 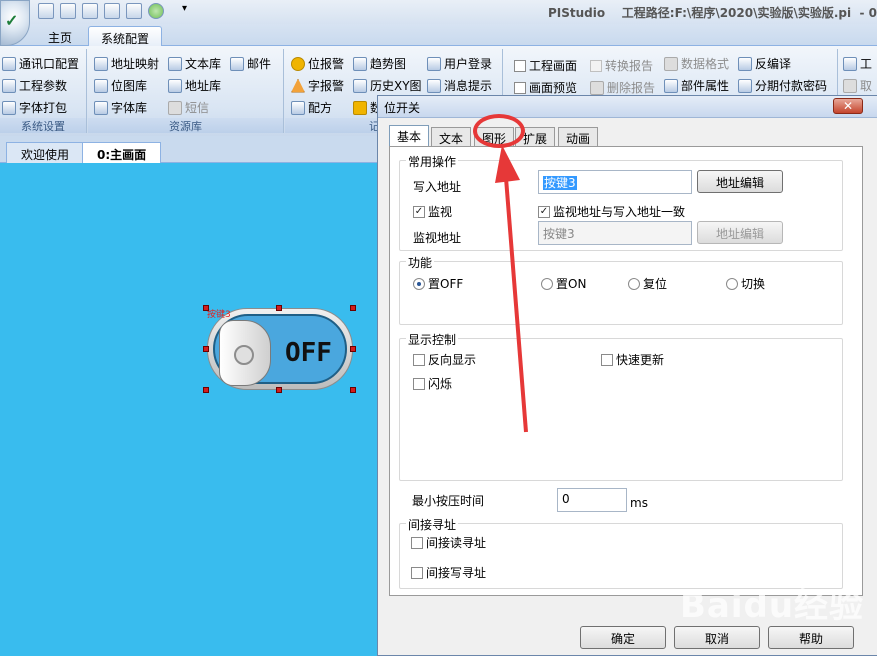 What do you see at coordinates (12, 20) in the screenshot?
I see `logo-mark: ✓` at bounding box center [12, 20].